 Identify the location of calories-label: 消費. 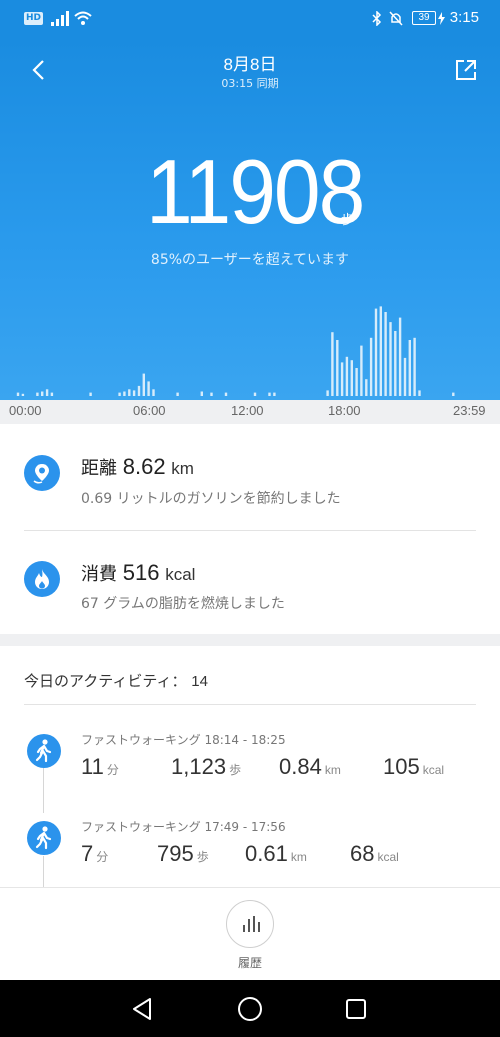
(99, 574).